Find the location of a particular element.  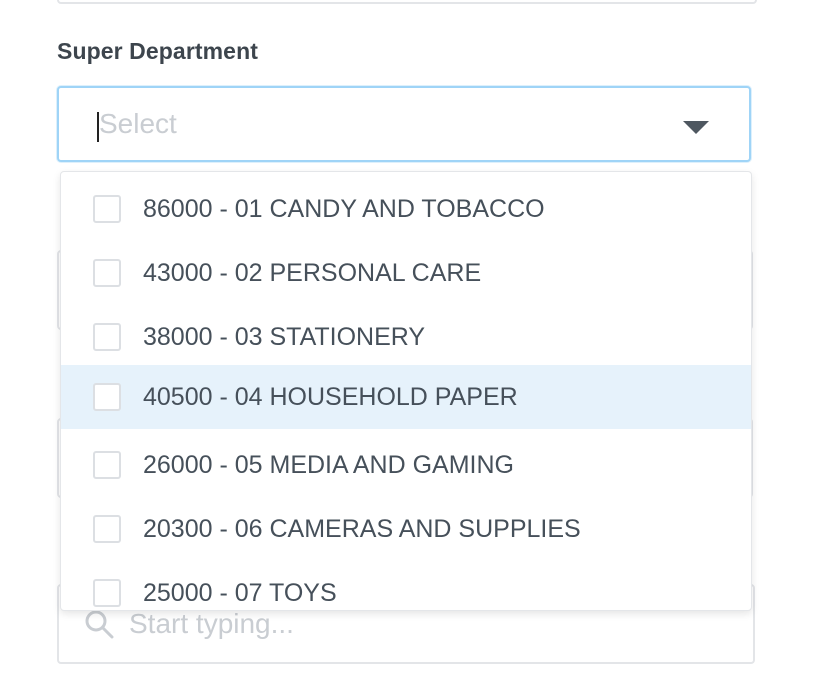

select-placeholder: Select is located at coordinates (138, 123).